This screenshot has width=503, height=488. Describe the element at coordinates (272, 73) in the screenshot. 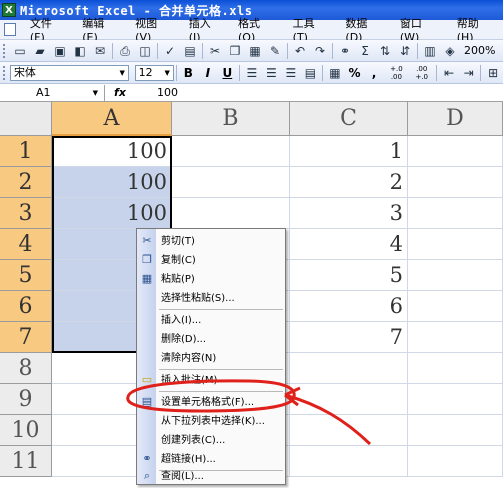

I see `align-center-icon: ☰` at that location.